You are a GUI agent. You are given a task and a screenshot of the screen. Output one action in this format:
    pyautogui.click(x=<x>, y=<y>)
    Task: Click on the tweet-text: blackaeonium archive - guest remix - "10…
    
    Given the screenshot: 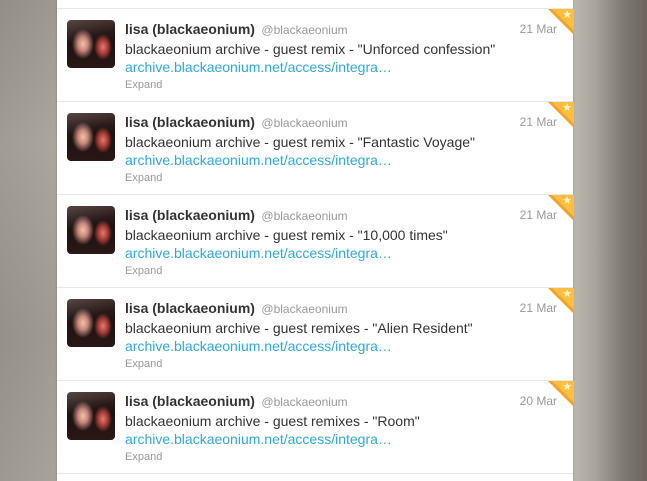 What is the action you would take?
    pyautogui.click(x=286, y=235)
    